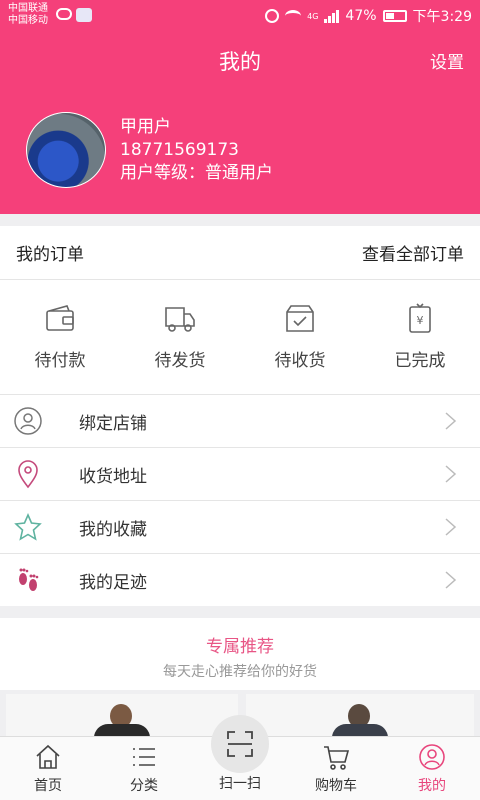  I want to click on footprint-icon, so click(29, 579).